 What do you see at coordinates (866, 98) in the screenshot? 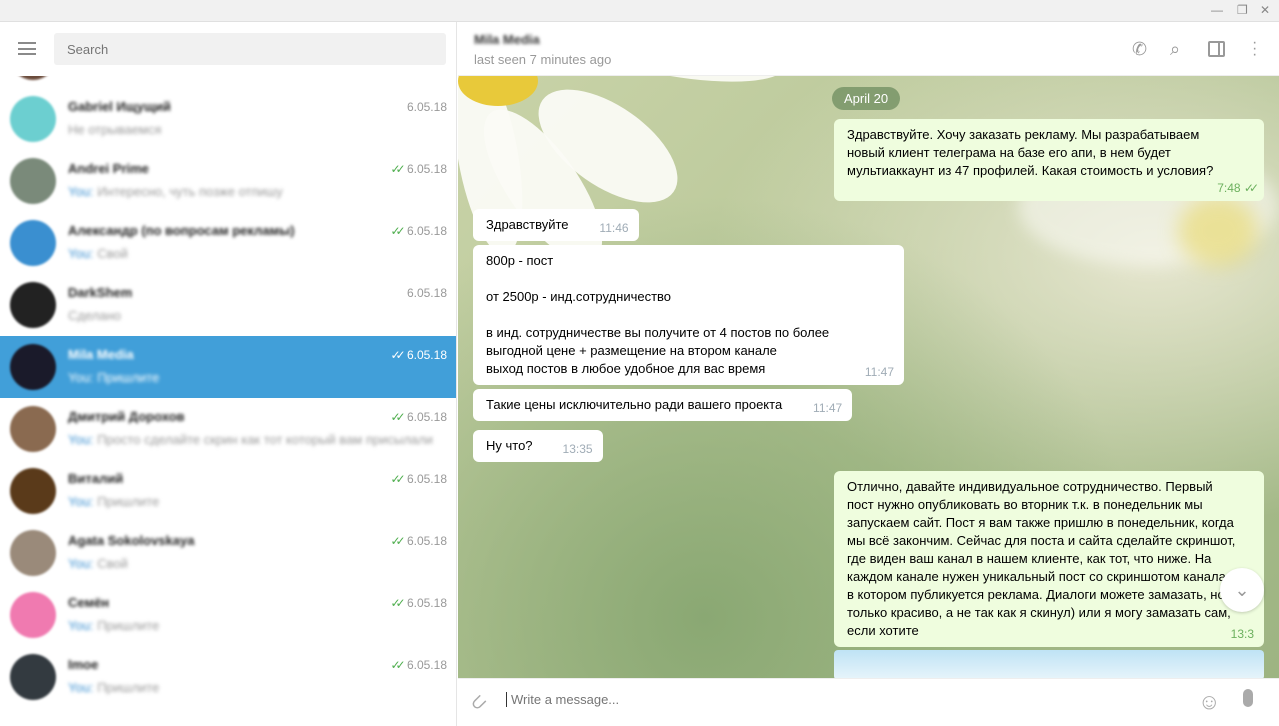
I see `date-pill: April 20` at bounding box center [866, 98].